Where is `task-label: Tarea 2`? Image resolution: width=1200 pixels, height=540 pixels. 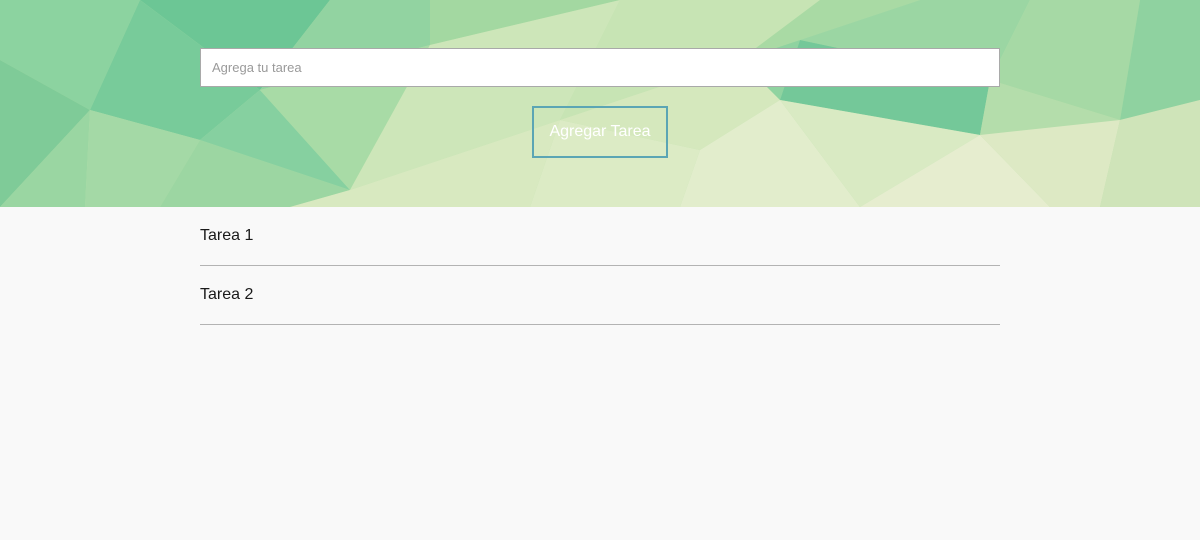
task-label: Tarea 2 is located at coordinates (227, 294).